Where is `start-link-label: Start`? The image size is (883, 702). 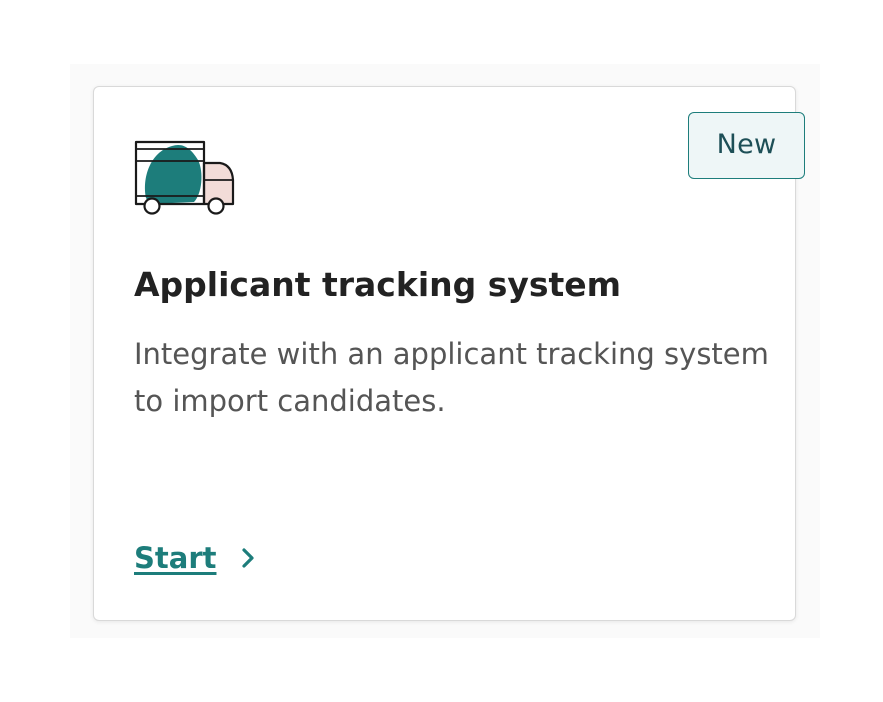 start-link-label: Start is located at coordinates (175, 558).